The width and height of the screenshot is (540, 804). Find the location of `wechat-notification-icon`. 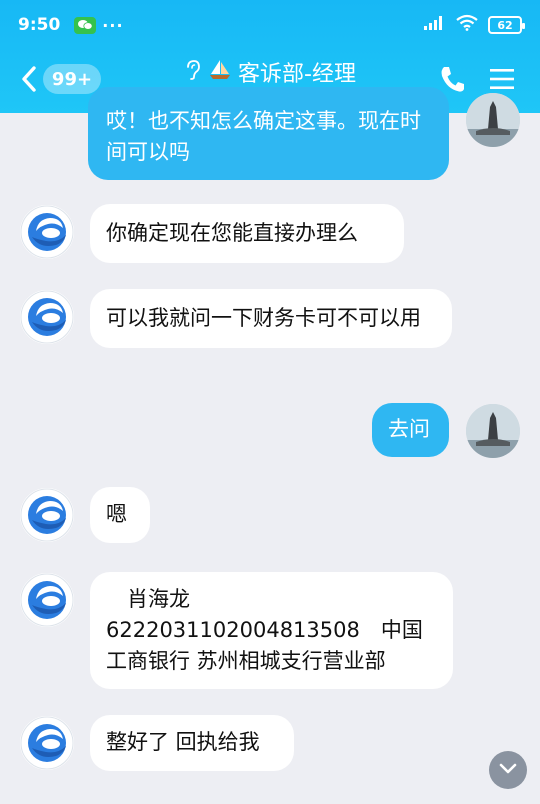

wechat-notification-icon is located at coordinates (85, 25).